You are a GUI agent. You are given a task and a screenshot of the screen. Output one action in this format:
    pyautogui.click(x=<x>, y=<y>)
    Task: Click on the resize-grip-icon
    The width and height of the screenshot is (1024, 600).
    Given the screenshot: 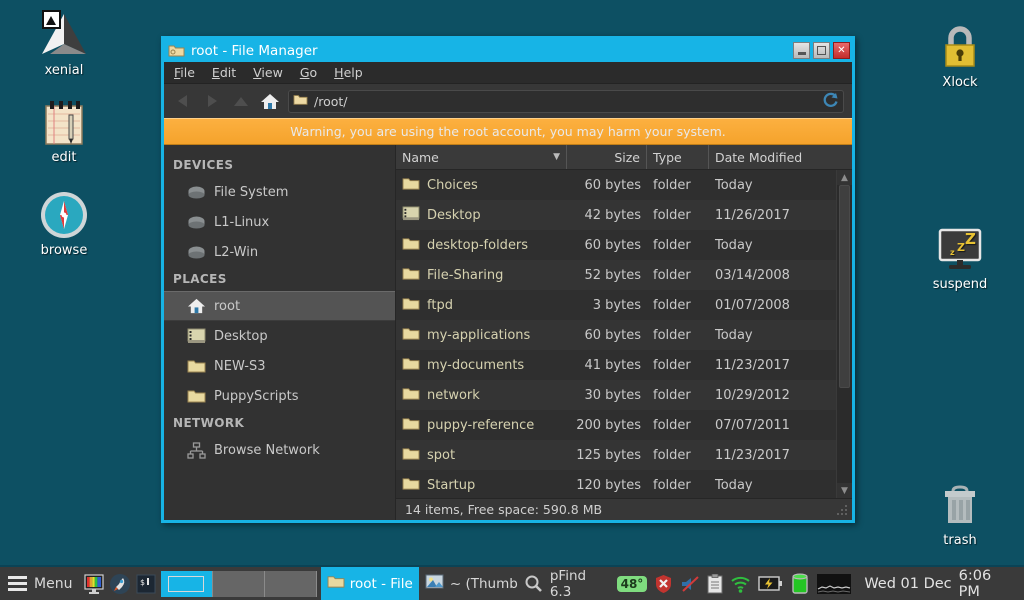 What is the action you would take?
    pyautogui.click(x=842, y=510)
    